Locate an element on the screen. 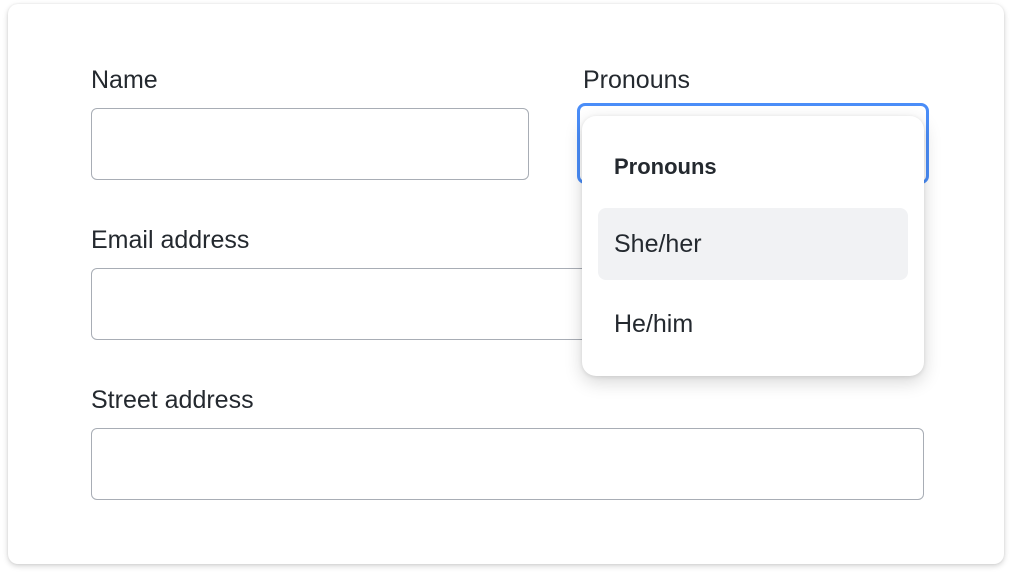 This screenshot has height=580, width=1012. option-she-her: She/her is located at coordinates (753, 244).